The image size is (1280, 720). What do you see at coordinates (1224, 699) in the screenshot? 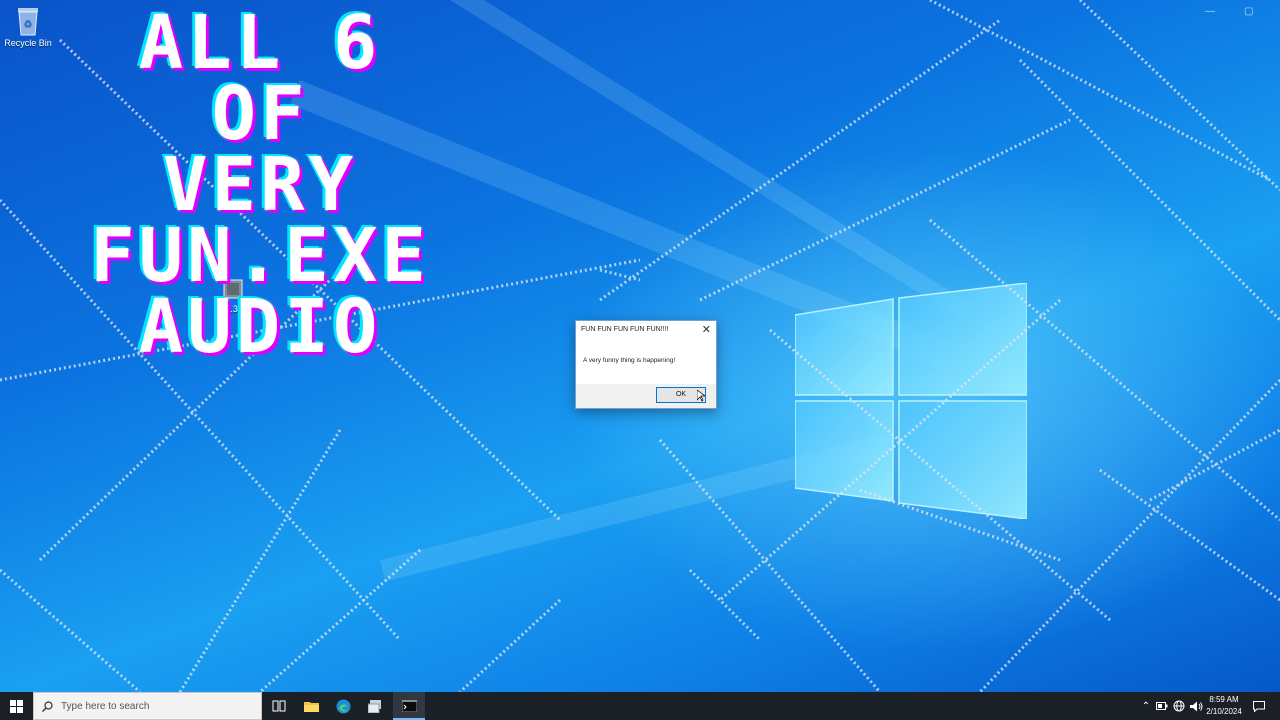
I see `clock-time: 8:59 AM` at bounding box center [1224, 699].